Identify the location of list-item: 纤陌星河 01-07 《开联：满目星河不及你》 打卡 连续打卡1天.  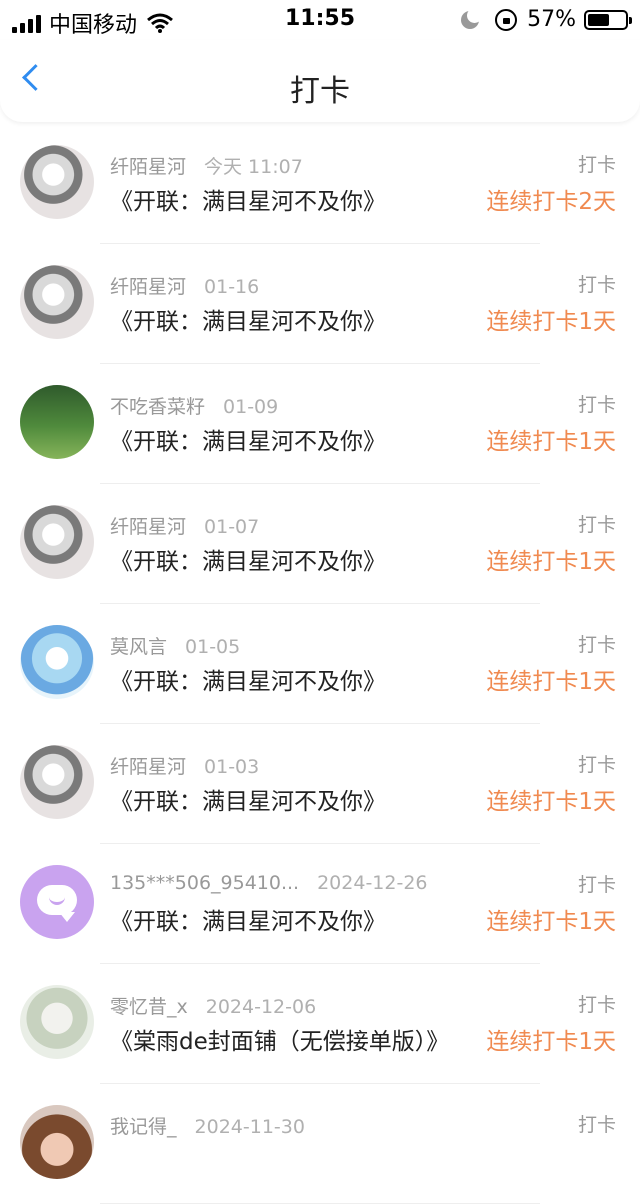
(320, 544).